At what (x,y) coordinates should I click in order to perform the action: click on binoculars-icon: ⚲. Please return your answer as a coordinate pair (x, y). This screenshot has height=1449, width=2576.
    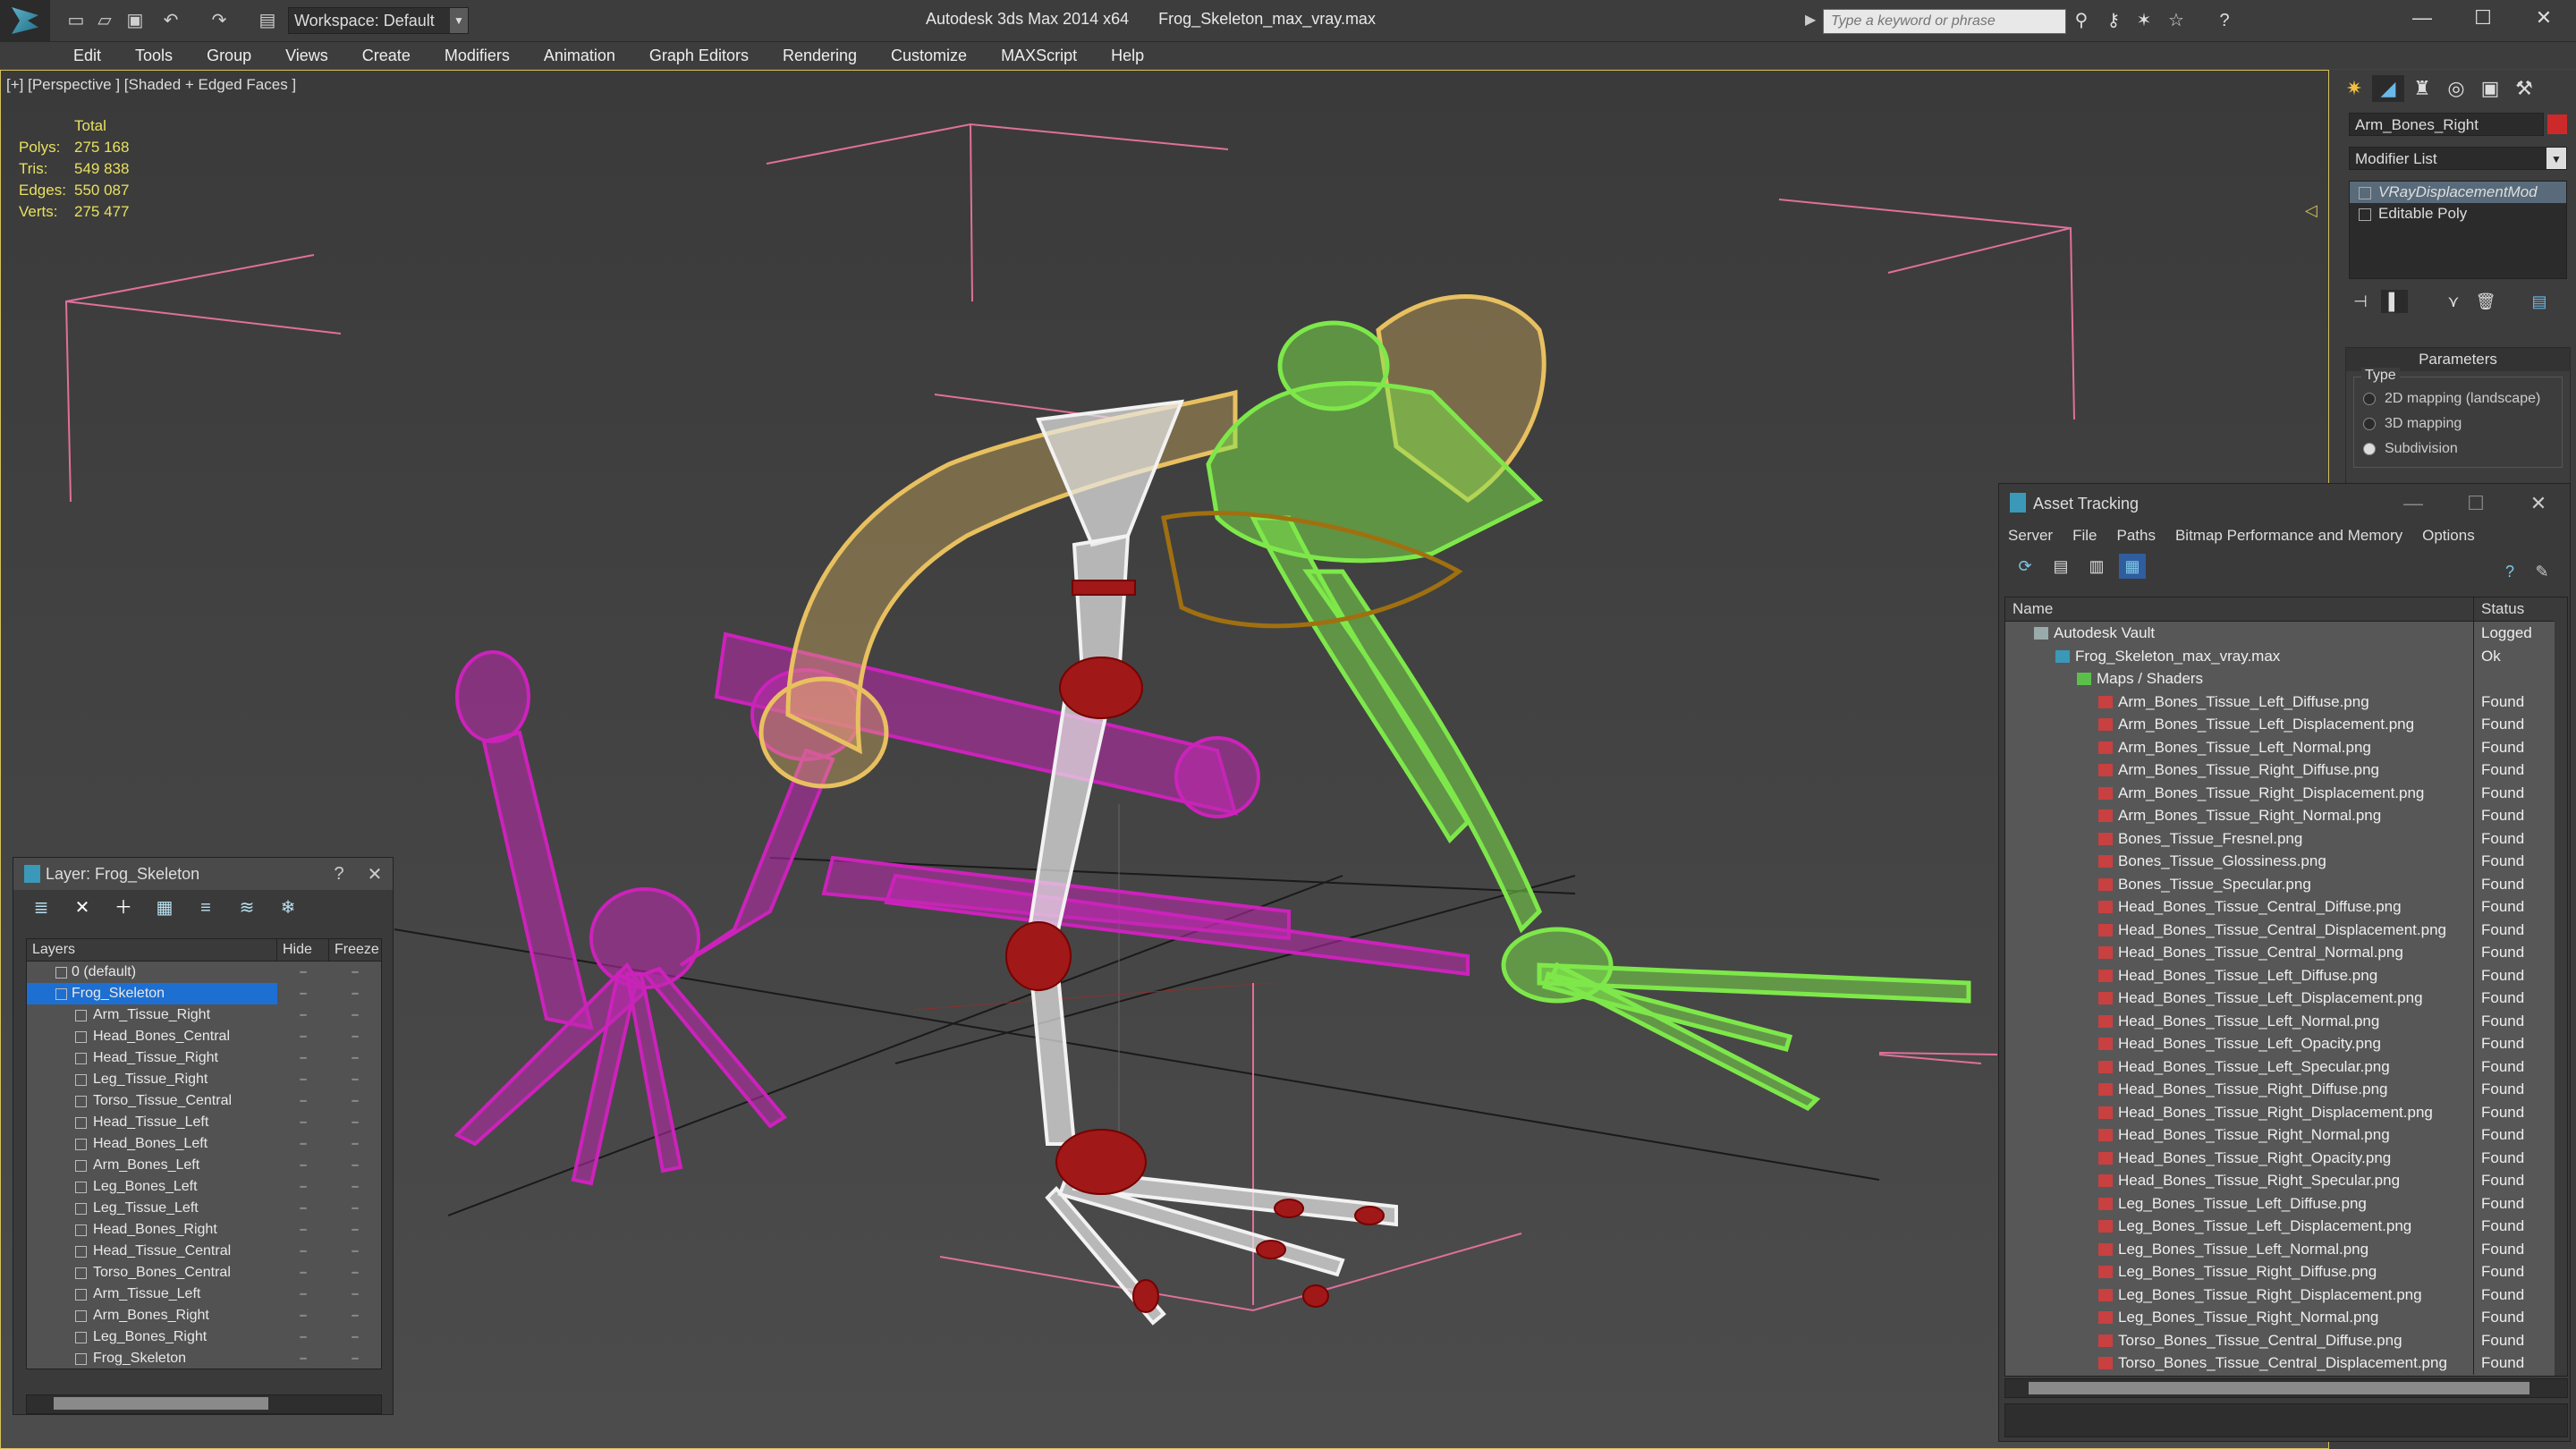
    Looking at the image, I should click on (2081, 20).